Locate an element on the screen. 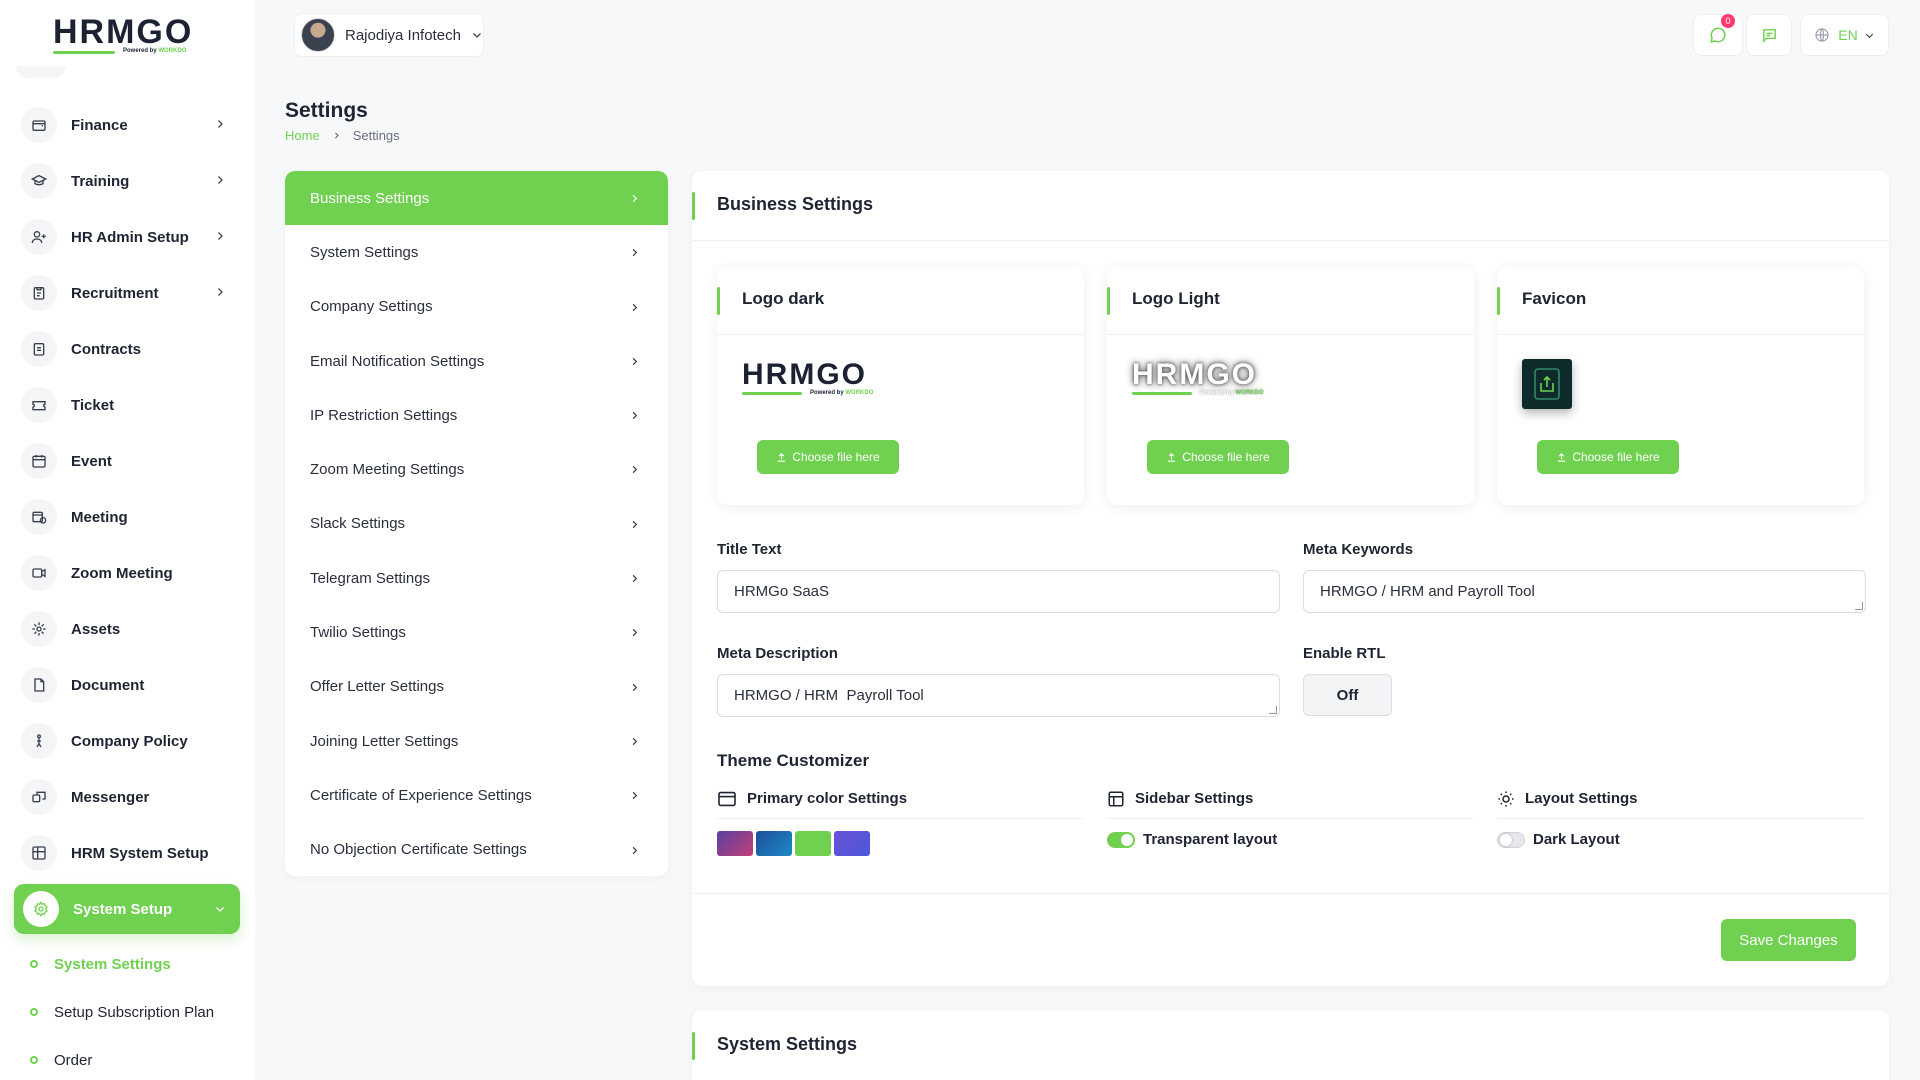 The image size is (1920, 1080). settings-menu-telegram: Telegram Settings is located at coordinates (476, 578).